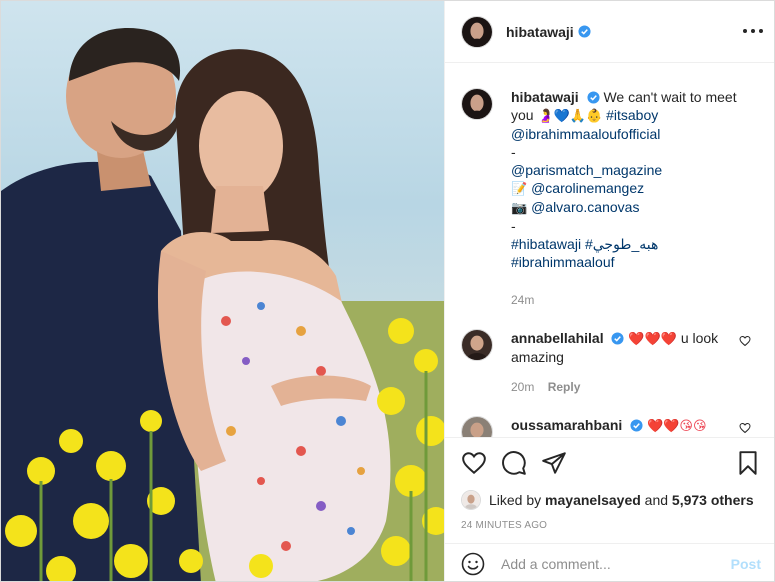  I want to click on likes-prefix: Liked by, so click(515, 500).